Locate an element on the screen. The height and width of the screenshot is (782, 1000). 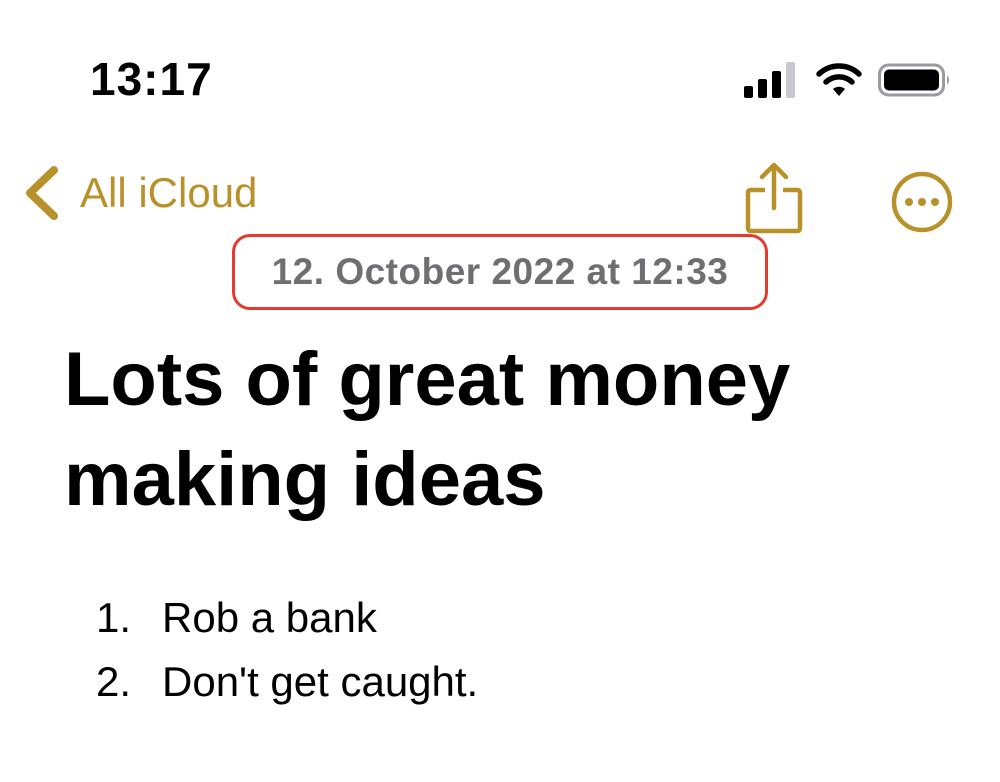
note-date-highlight: 12. October 2022 at 12:33 is located at coordinates (500, 272).